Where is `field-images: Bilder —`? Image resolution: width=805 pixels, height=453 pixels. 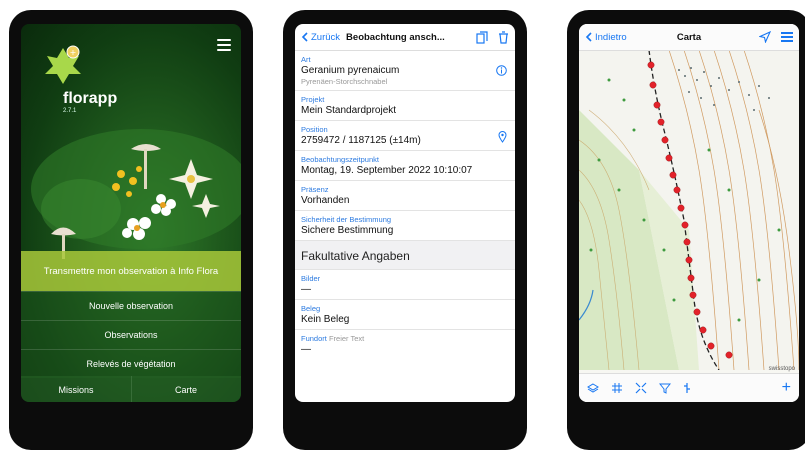 field-images: Bilder — is located at coordinates (405, 285).